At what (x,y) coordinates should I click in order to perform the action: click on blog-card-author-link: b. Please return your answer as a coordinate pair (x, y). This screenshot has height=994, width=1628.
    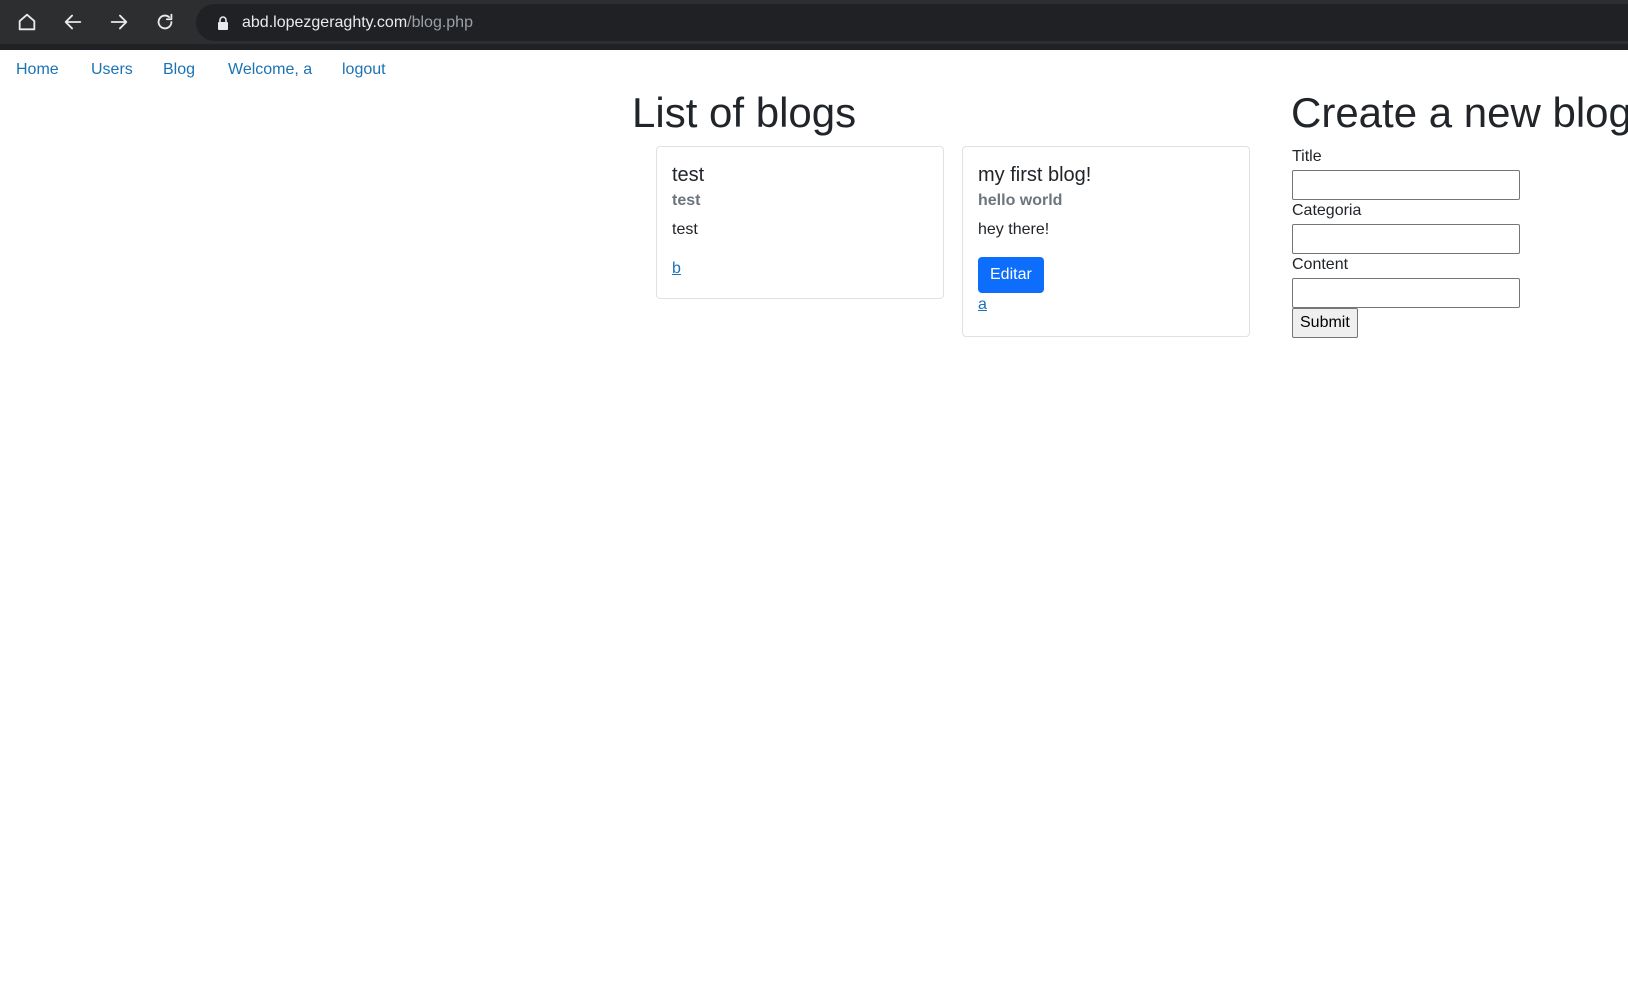
    Looking at the image, I should click on (676, 269).